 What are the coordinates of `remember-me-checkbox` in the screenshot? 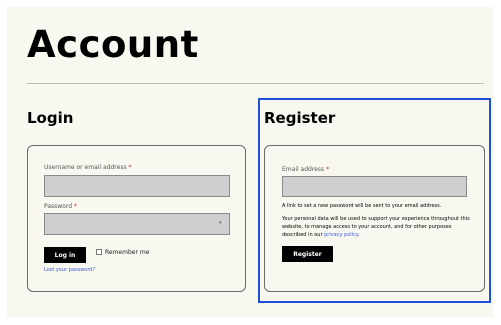 It's located at (99, 252).